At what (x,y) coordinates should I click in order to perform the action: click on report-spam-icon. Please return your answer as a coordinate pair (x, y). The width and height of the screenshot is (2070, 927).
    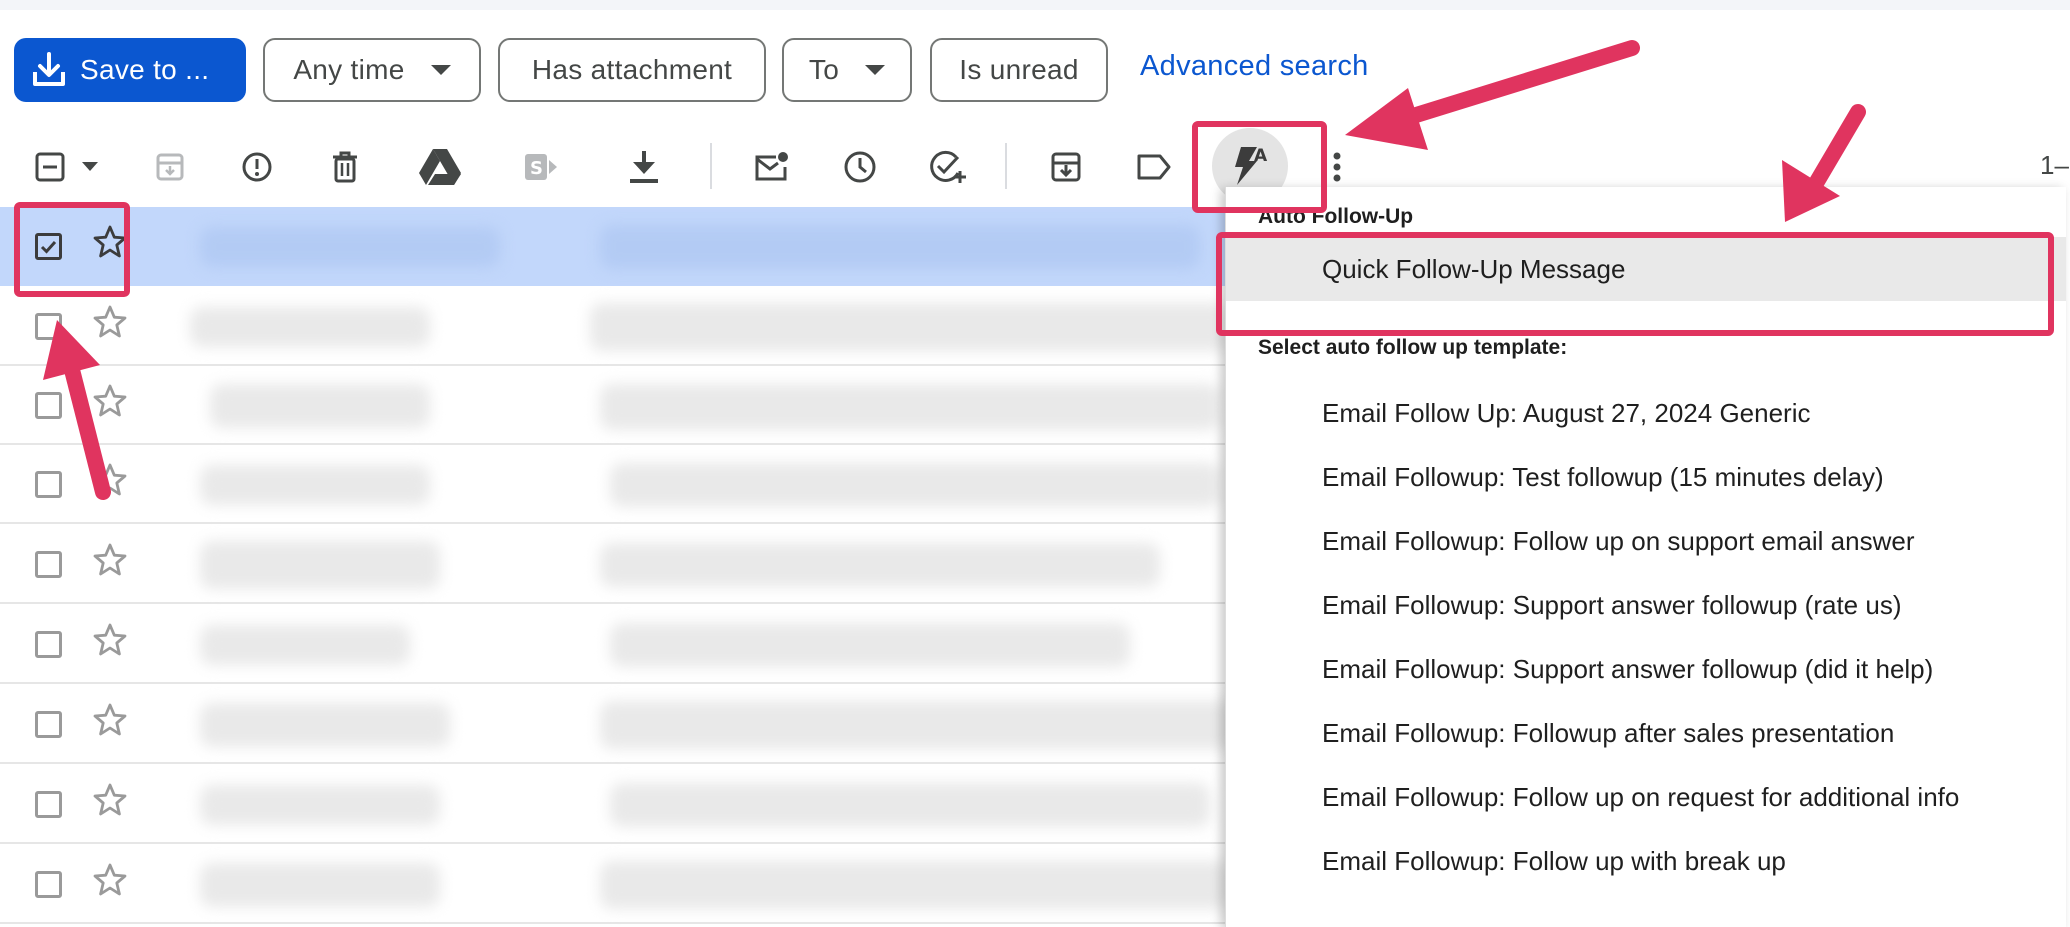
    Looking at the image, I should click on (257, 167).